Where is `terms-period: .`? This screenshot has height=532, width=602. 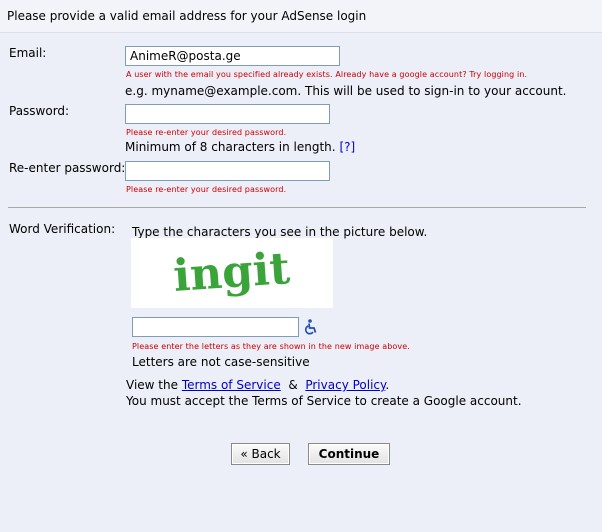 terms-period: . is located at coordinates (387, 385).